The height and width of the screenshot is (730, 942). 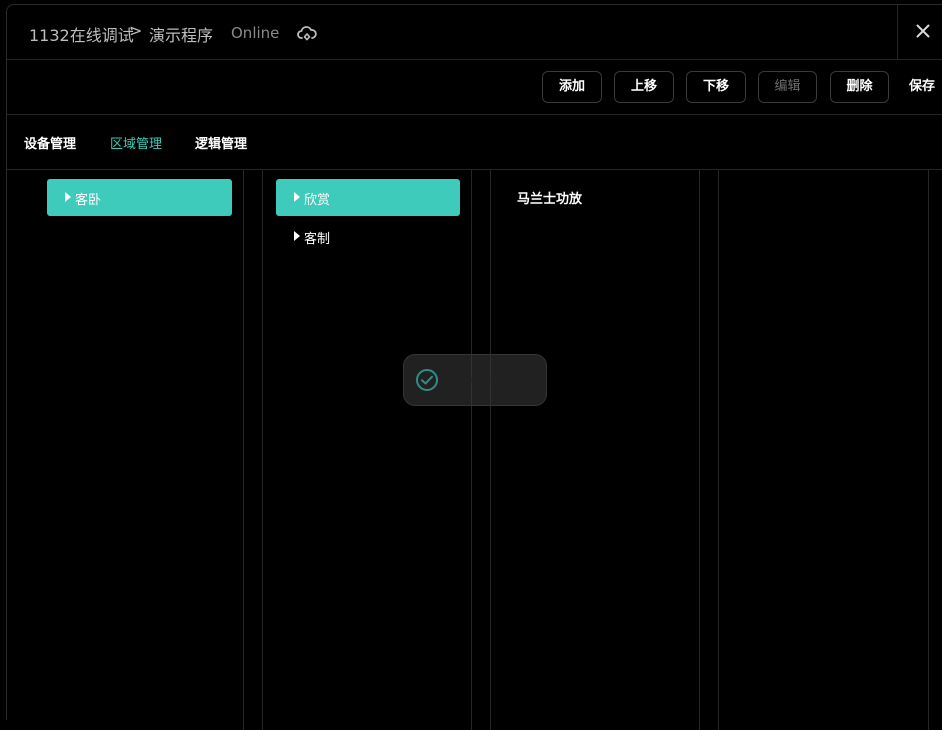 What do you see at coordinates (139, 197) in the screenshot?
I see `area-item-guest-bedroom: 客卧` at bounding box center [139, 197].